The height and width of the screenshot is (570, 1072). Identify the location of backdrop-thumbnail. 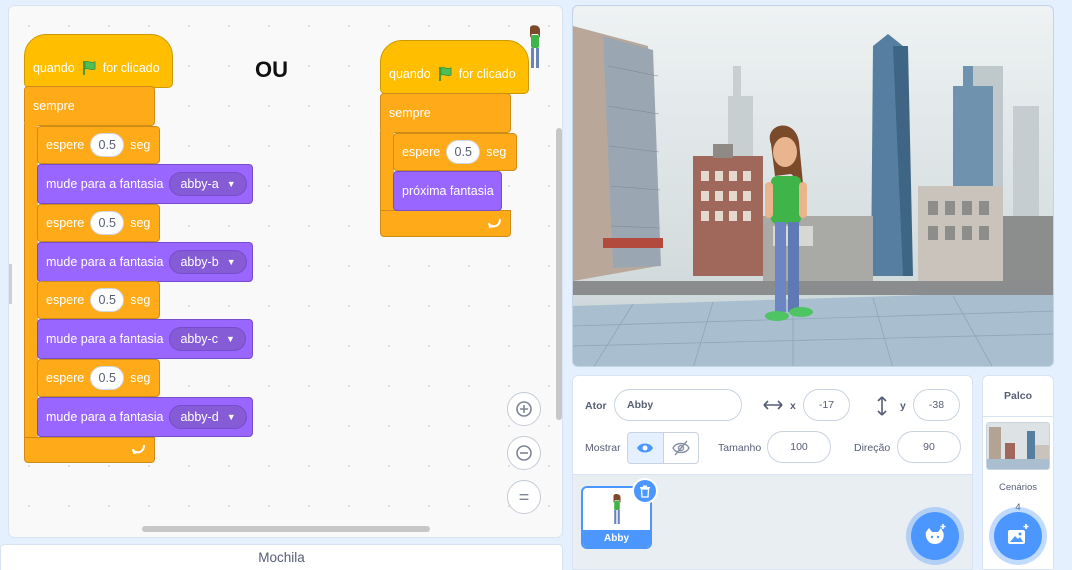
(1018, 446).